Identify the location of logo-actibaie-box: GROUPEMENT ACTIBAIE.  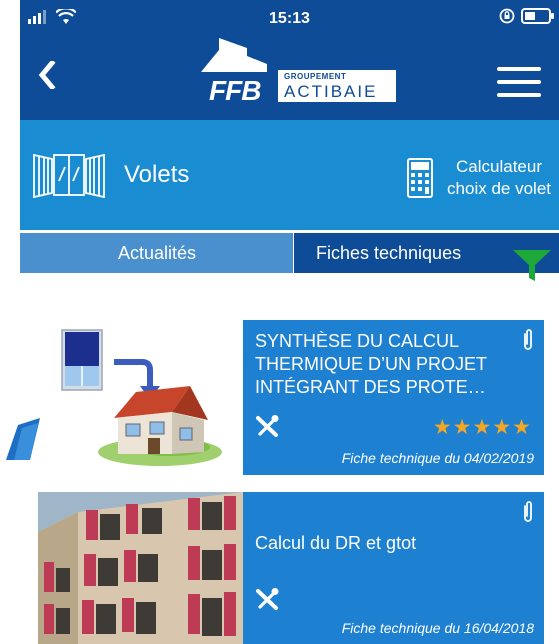
(337, 86).